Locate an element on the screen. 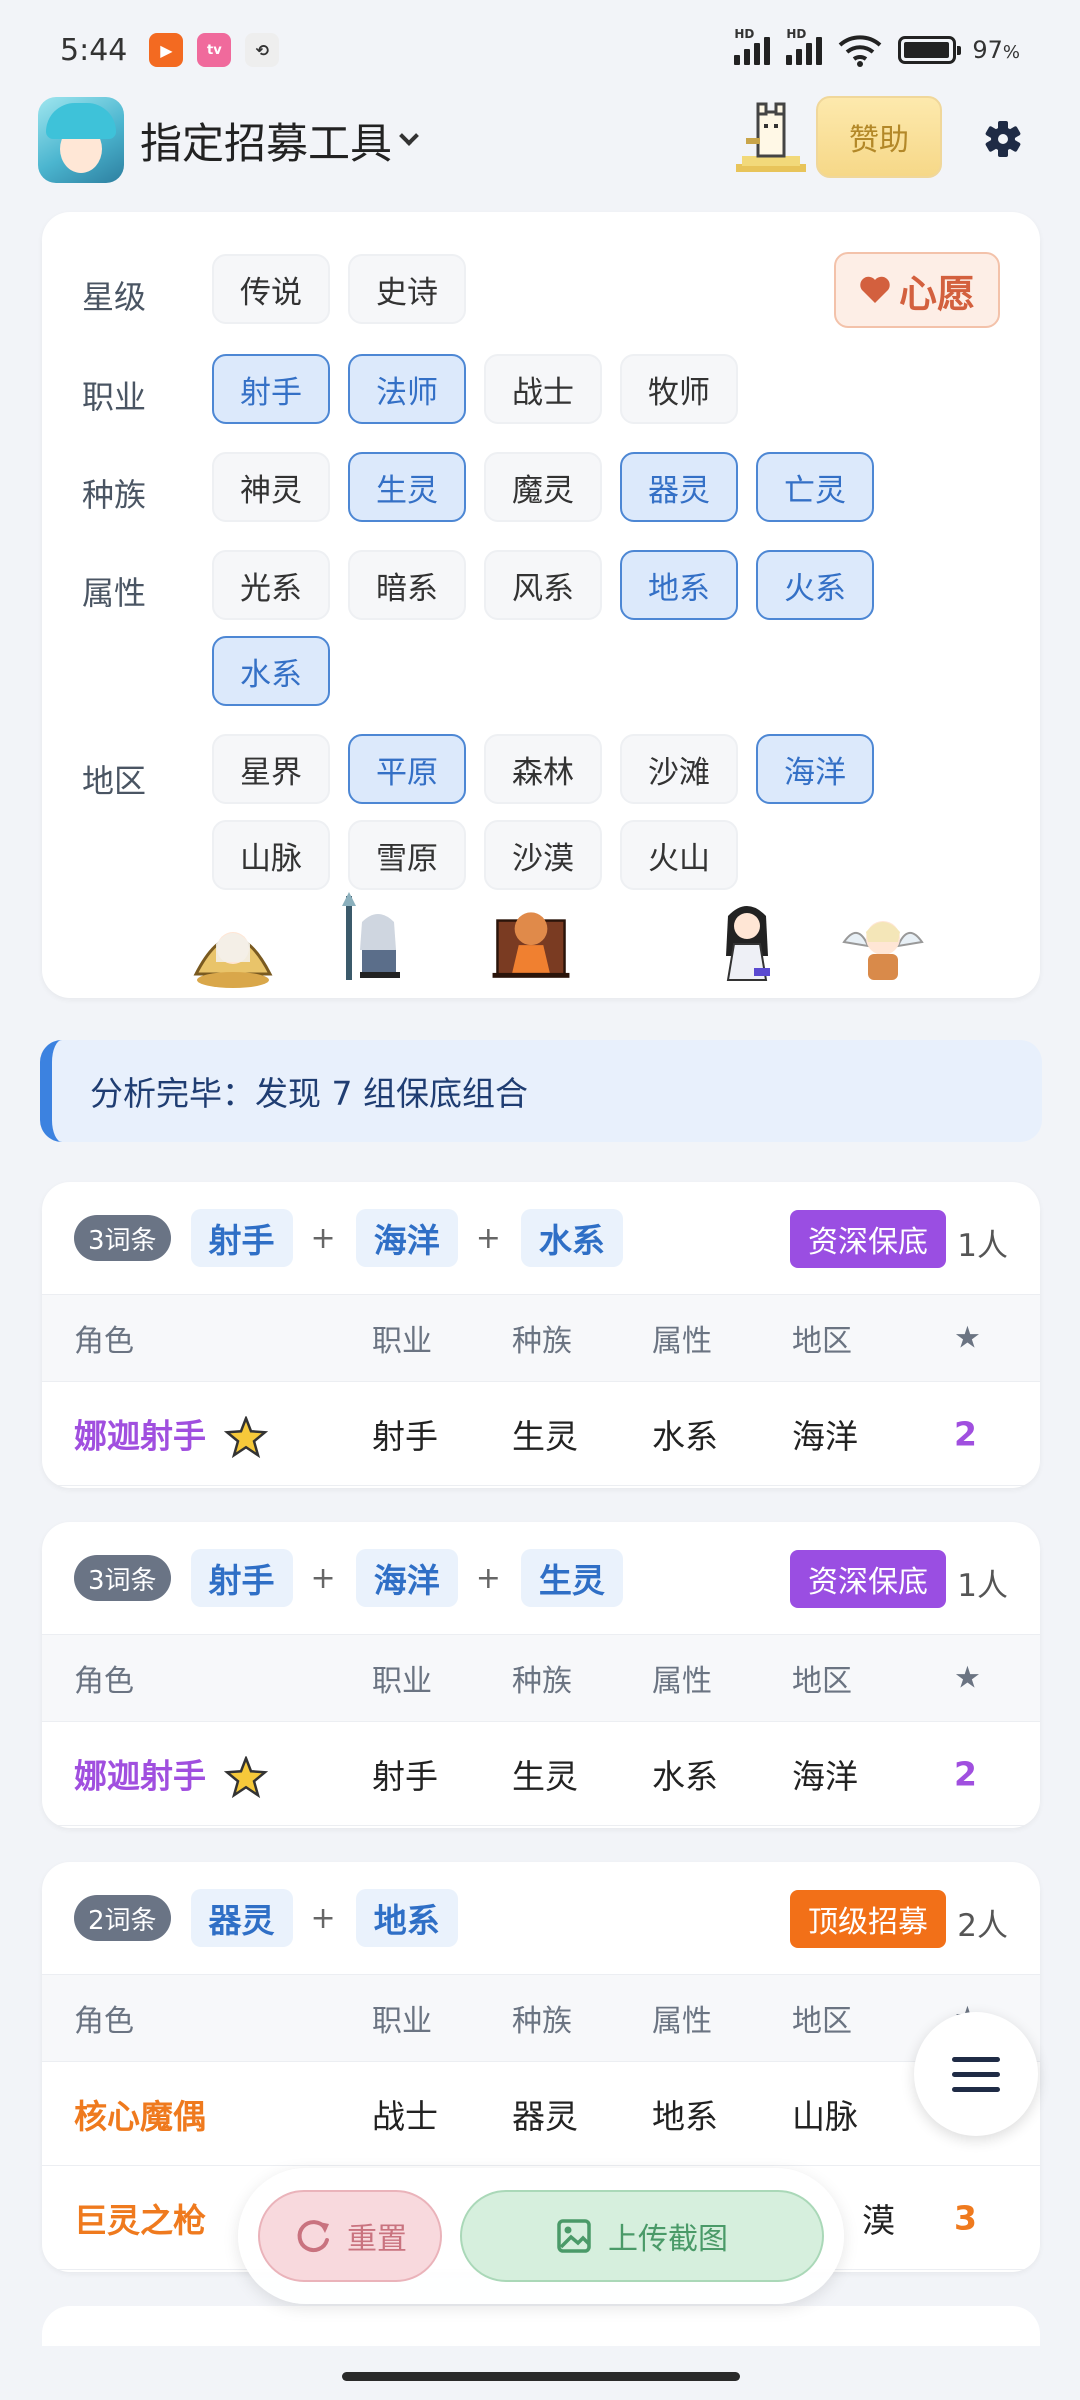 The width and height of the screenshot is (1080, 2400). chip-region-snowfield: 雪原 is located at coordinates (407, 855).